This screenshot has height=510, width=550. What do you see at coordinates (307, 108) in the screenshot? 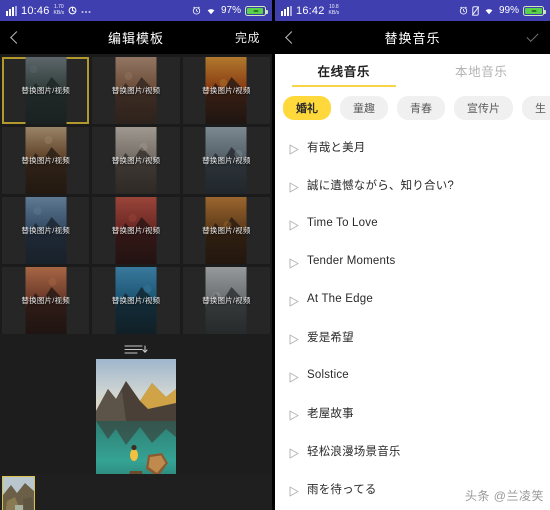
I see `category-chip-0: 婚礼` at bounding box center [307, 108].